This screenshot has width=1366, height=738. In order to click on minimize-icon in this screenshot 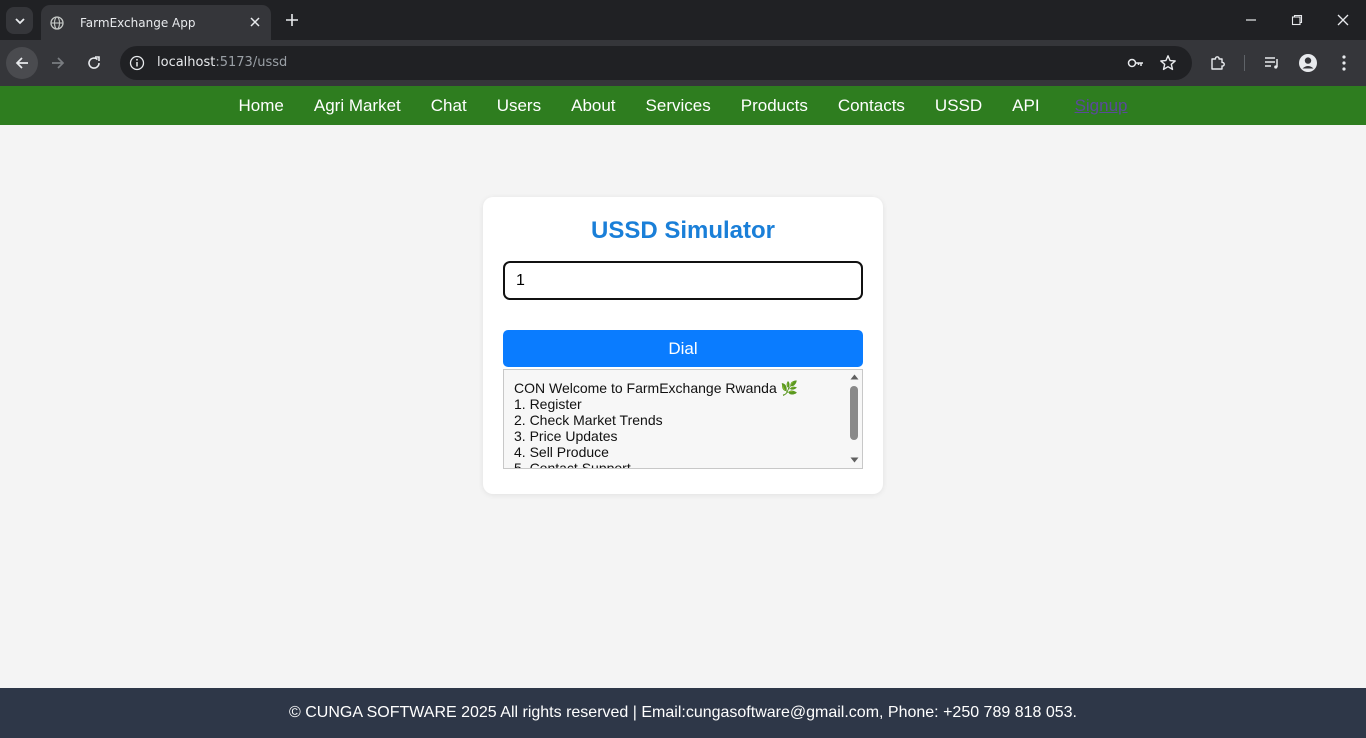, I will do `click(1251, 20)`.